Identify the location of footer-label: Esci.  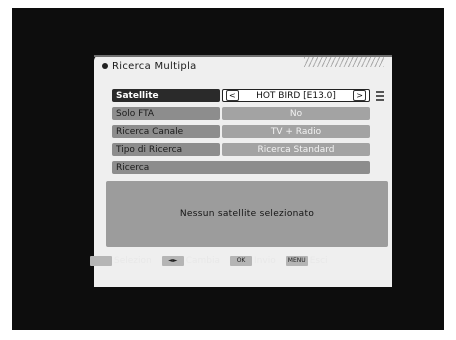
(318, 261).